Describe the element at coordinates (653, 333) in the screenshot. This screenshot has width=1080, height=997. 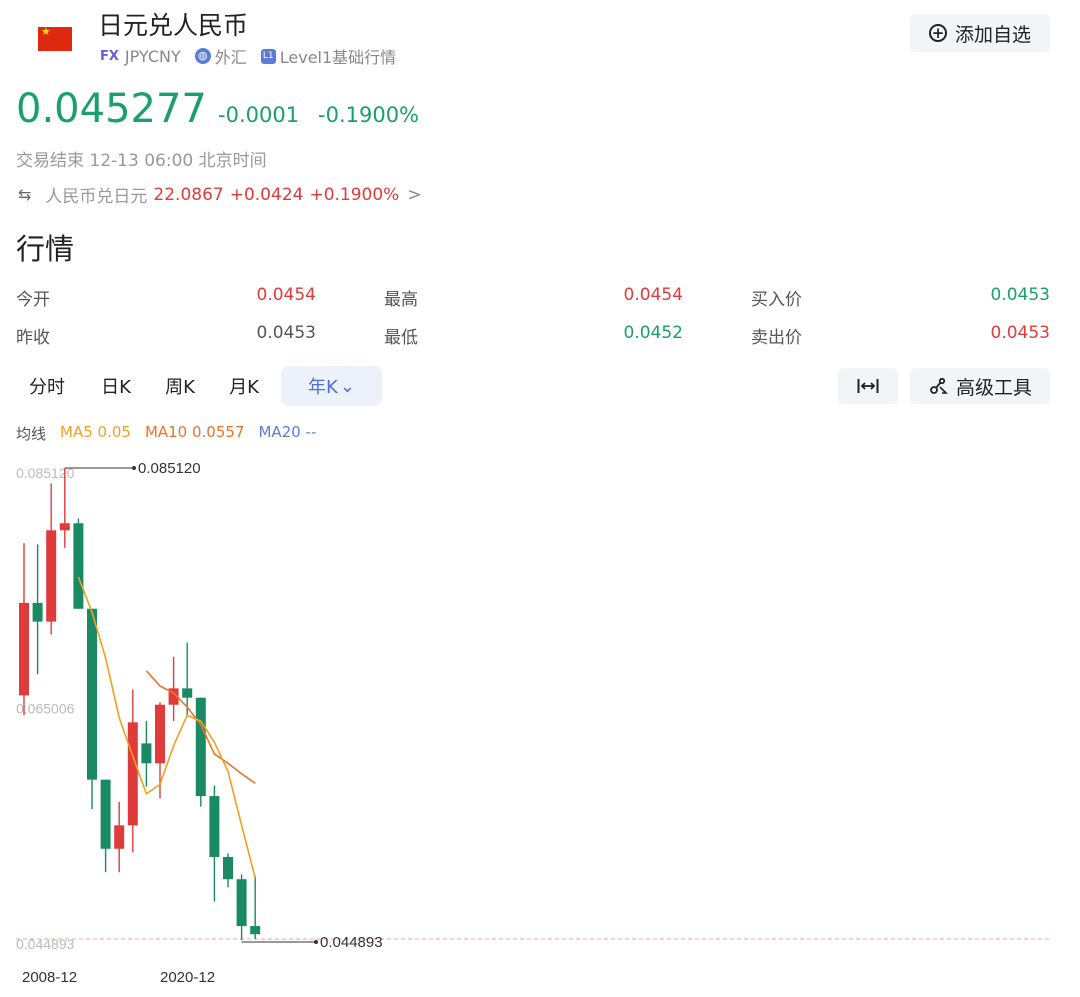
I see `low-value: 0.0452` at that location.